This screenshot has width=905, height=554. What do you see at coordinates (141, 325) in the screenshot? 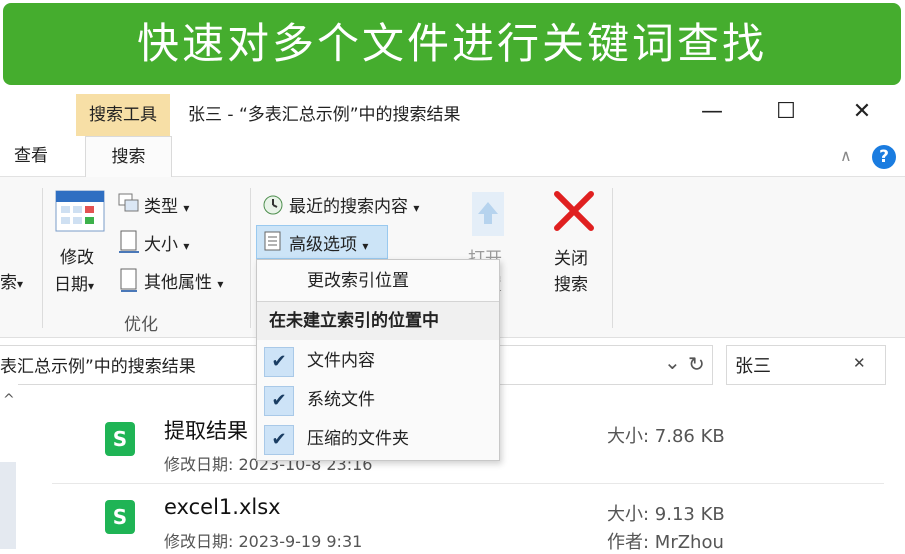
I see `refine-group-label: 优化` at bounding box center [141, 325].